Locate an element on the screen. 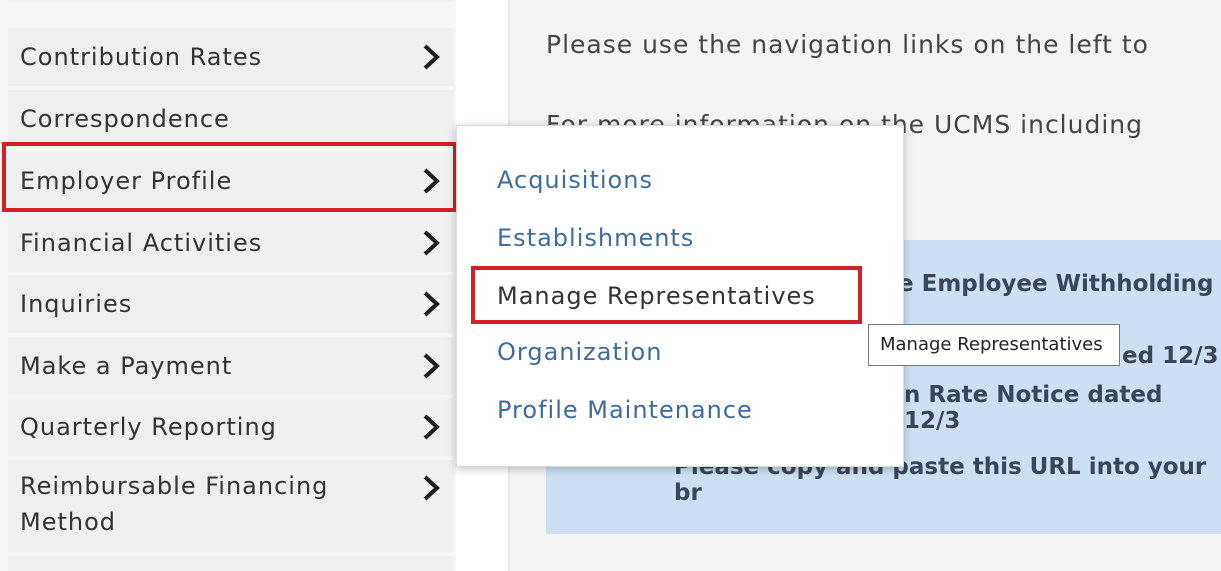 The height and width of the screenshot is (571, 1221). submenu-item-establishments: Establishments is located at coordinates (595, 238).